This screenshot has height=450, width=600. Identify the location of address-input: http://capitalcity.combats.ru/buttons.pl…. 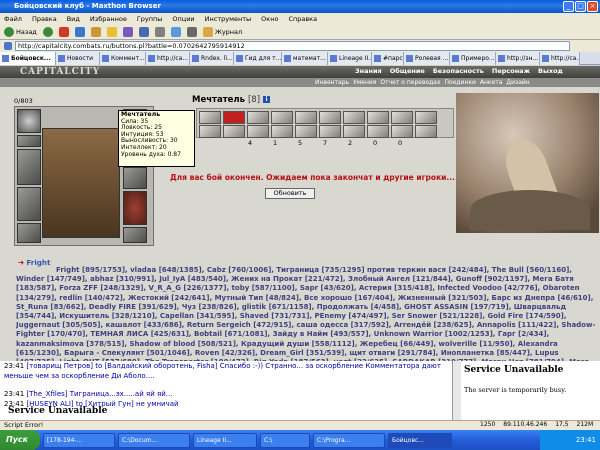
(292, 46).